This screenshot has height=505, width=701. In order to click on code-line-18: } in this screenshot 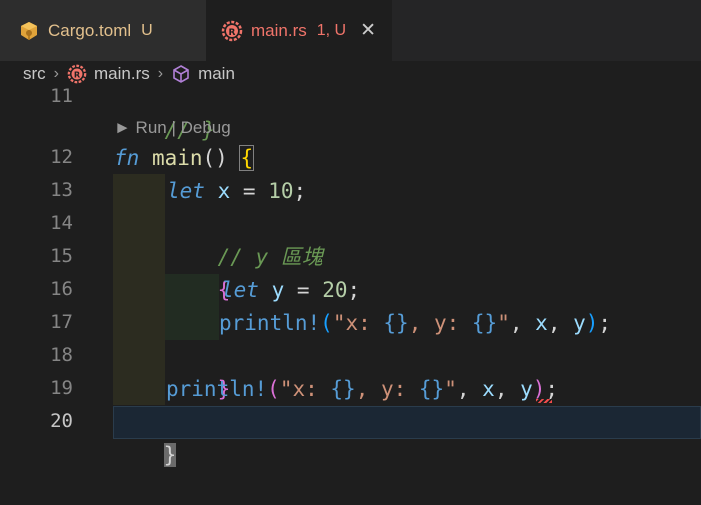, I will do `click(199, 370)`.